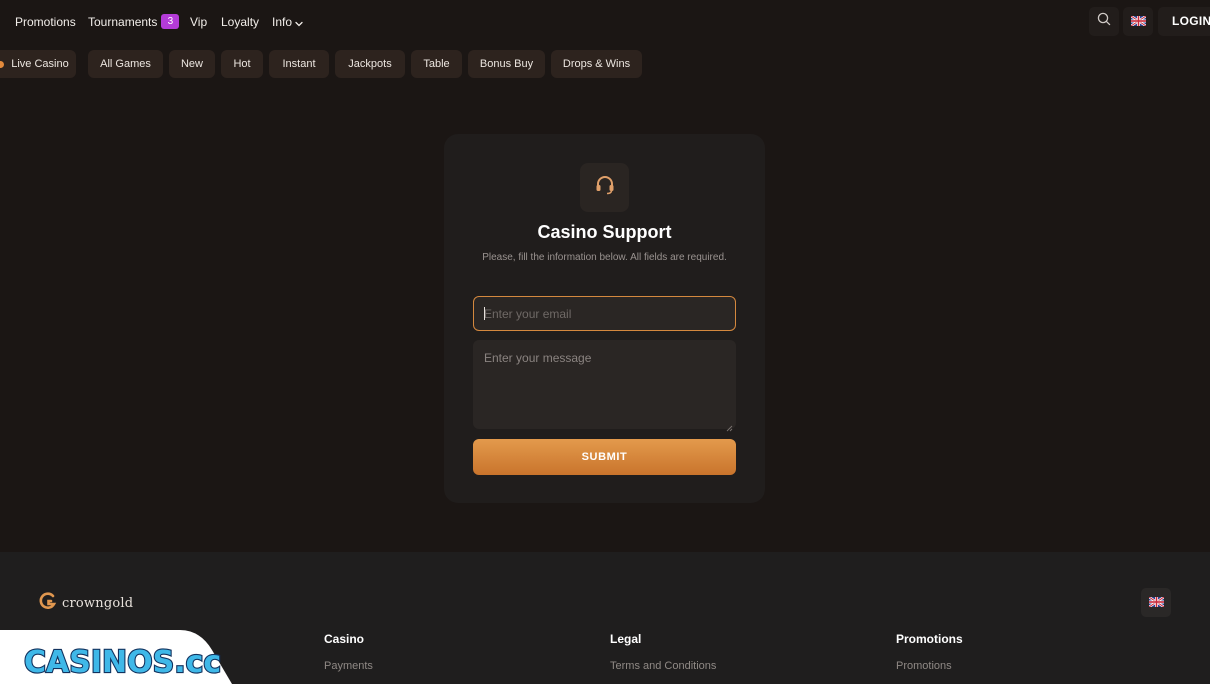 The height and width of the screenshot is (684, 1210). I want to click on nav-tournaments-label: Tournaments, so click(123, 22).